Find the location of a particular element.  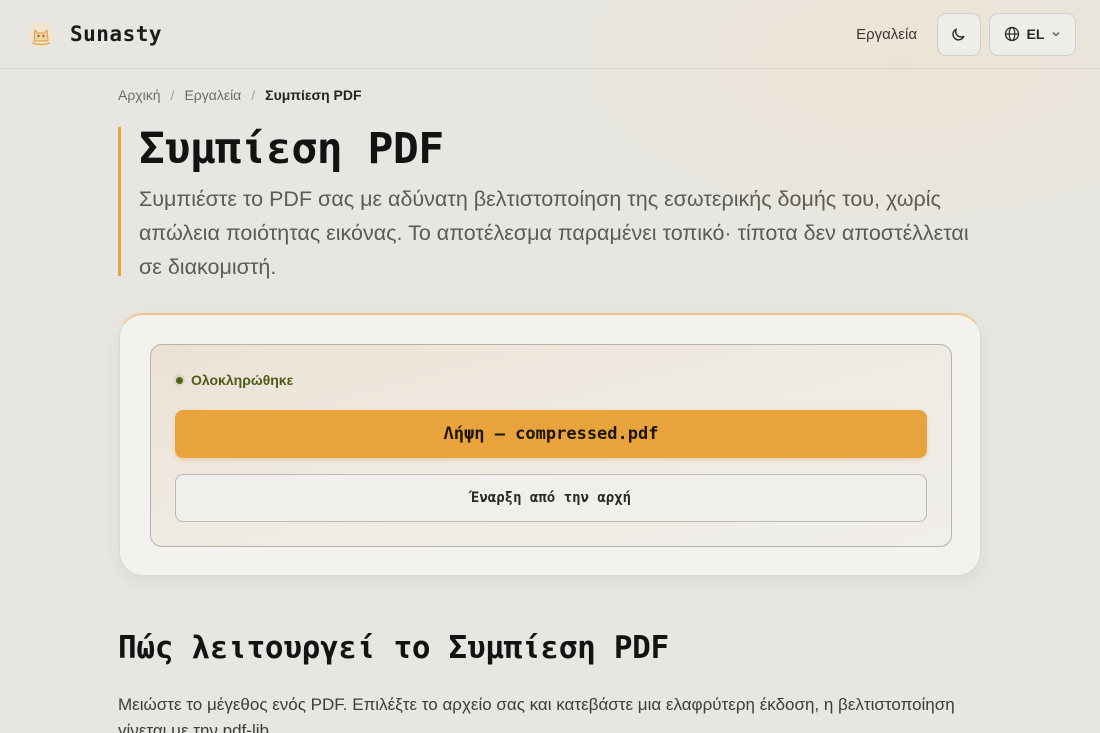

restart-button: Έναρξη από την αρχή is located at coordinates (551, 498).